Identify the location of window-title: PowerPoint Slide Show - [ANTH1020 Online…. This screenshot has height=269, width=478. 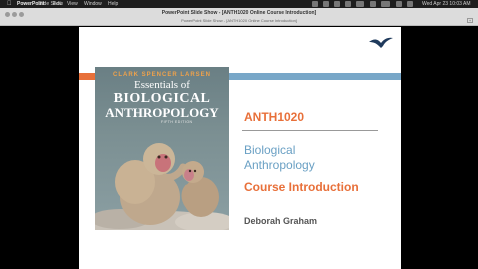
(239, 13).